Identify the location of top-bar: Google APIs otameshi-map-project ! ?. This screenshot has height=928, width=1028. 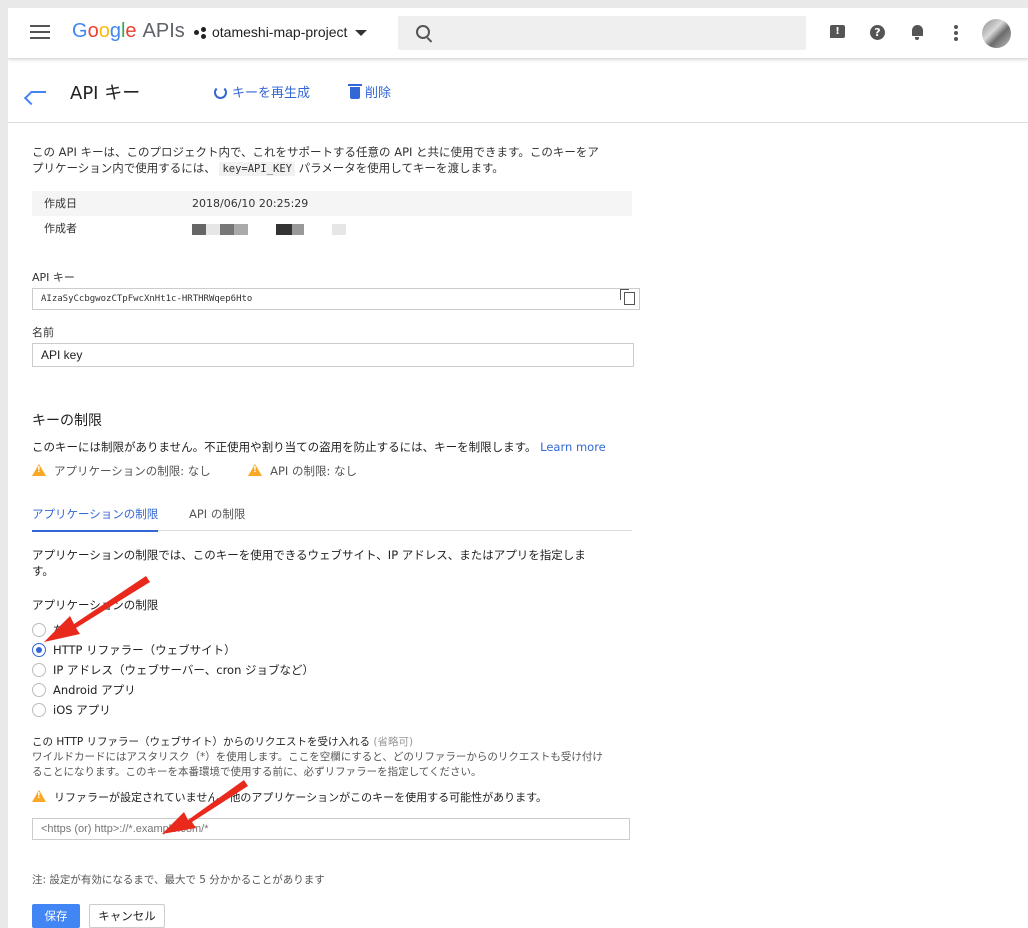
(518, 33).